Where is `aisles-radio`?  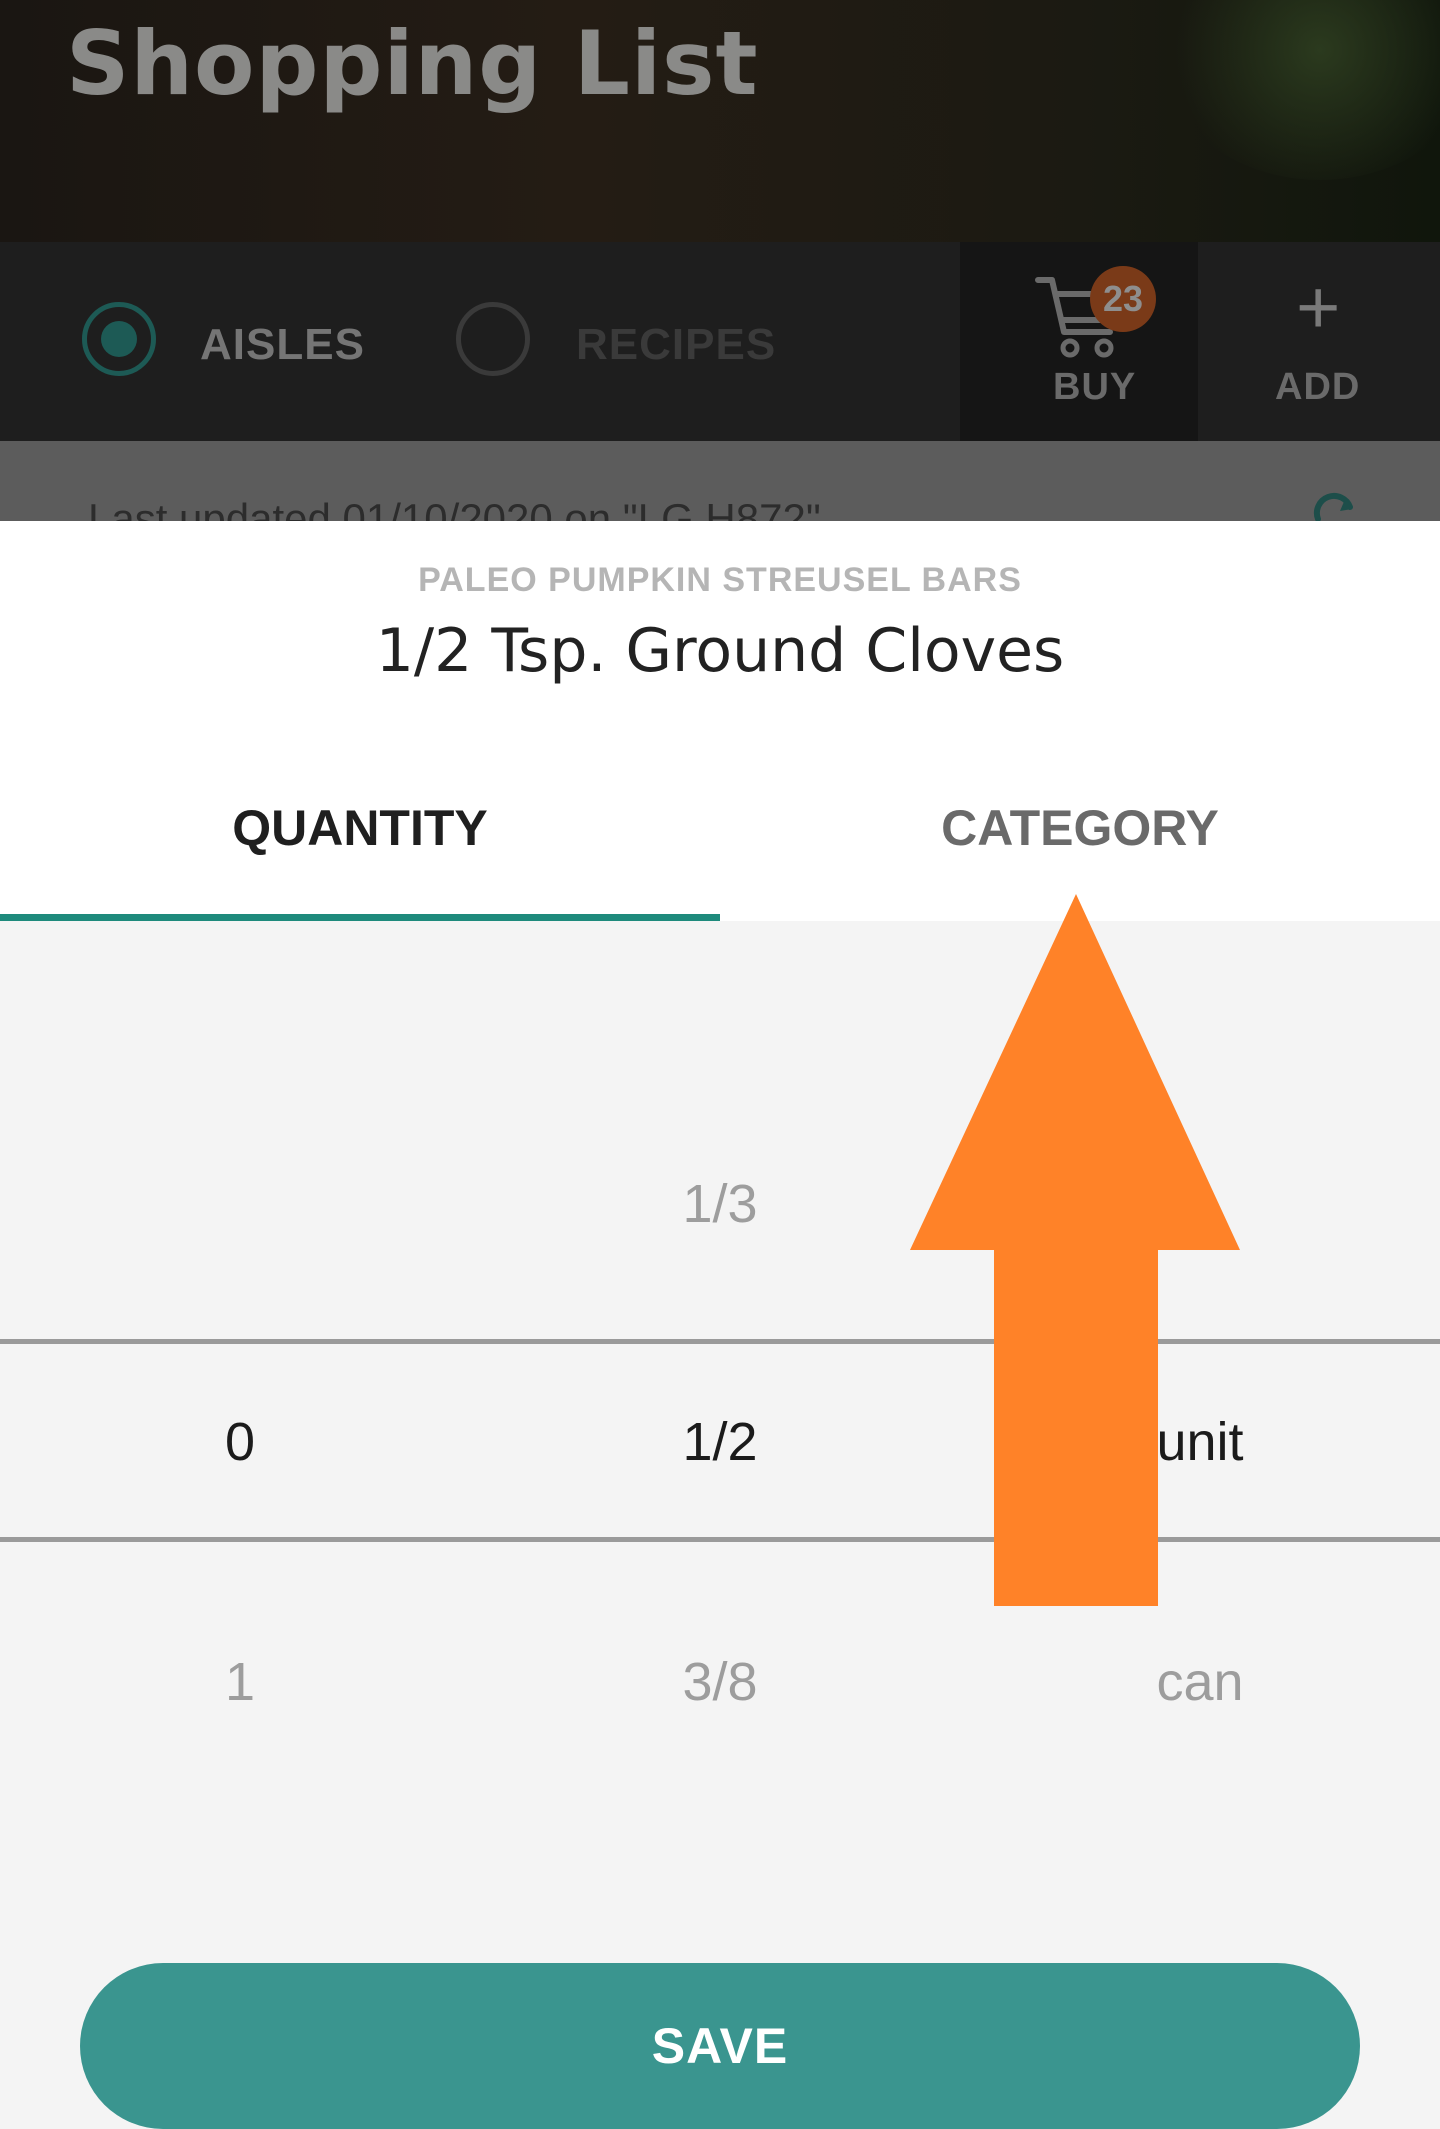
aisles-radio is located at coordinates (119, 339).